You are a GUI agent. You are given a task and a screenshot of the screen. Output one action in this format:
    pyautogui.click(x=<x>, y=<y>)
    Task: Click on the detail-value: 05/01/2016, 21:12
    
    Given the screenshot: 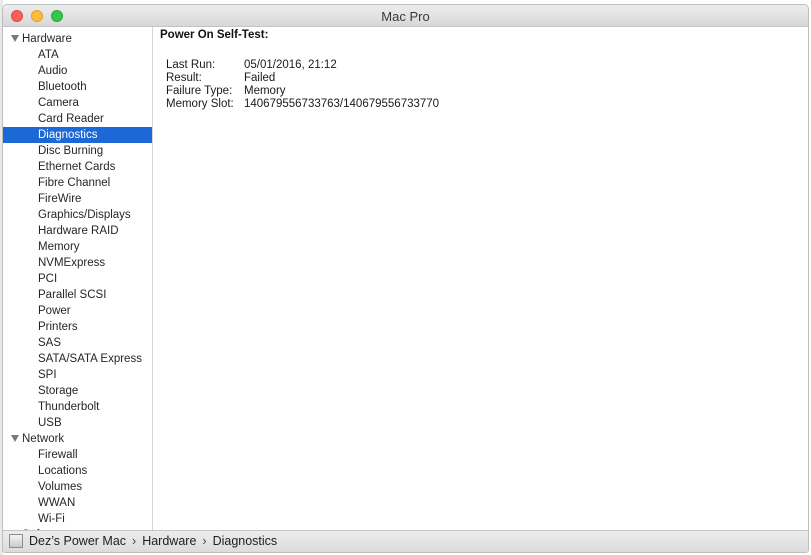 What is the action you would take?
    pyautogui.click(x=290, y=65)
    